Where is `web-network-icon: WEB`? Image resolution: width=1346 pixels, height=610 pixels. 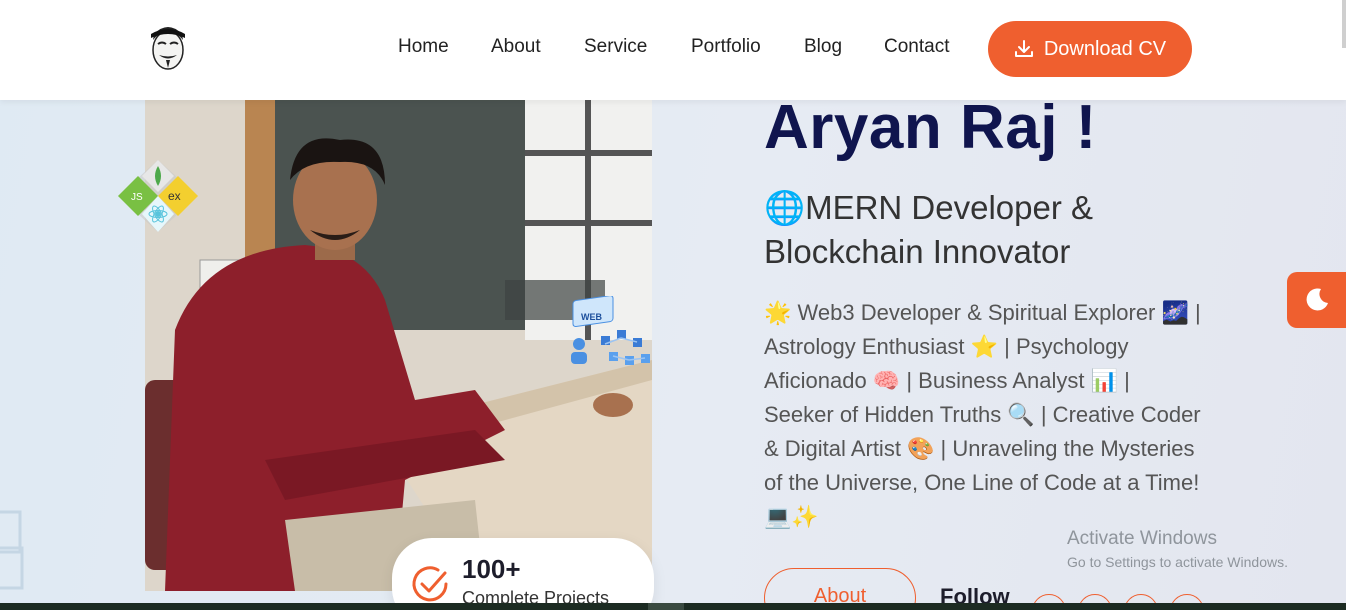 web-network-icon: WEB is located at coordinates (610, 330).